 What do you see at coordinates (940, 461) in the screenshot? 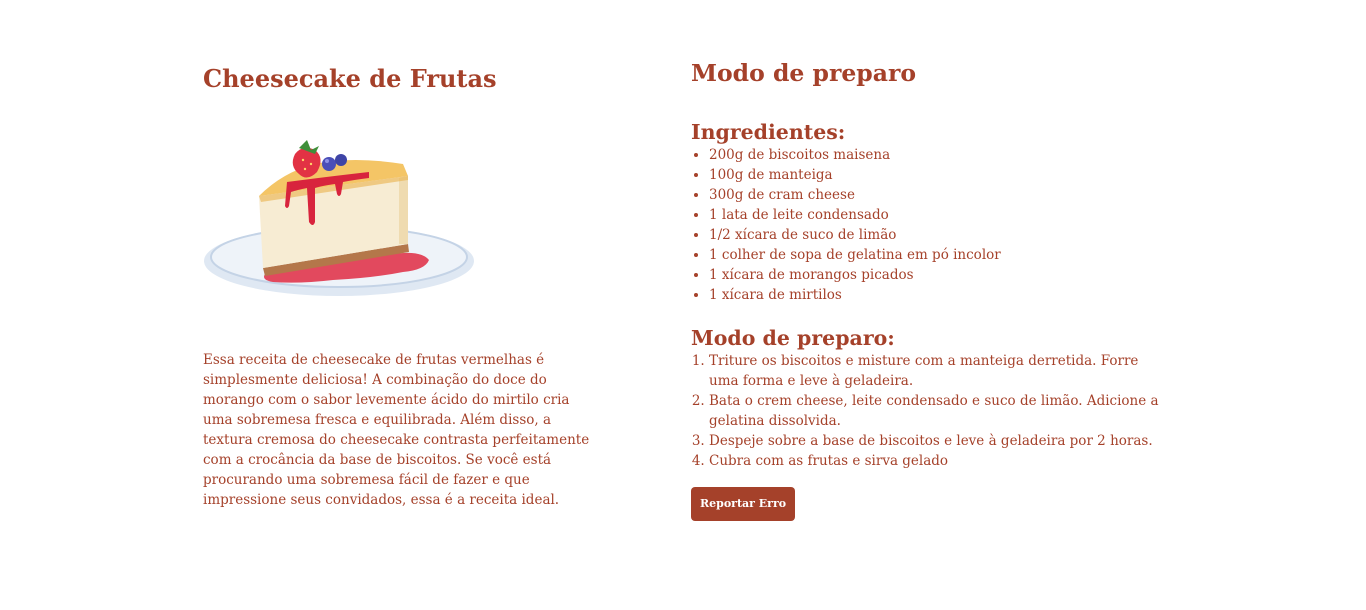
I see `step-item: Cubra com as frutas e sirva gelado` at bounding box center [940, 461].